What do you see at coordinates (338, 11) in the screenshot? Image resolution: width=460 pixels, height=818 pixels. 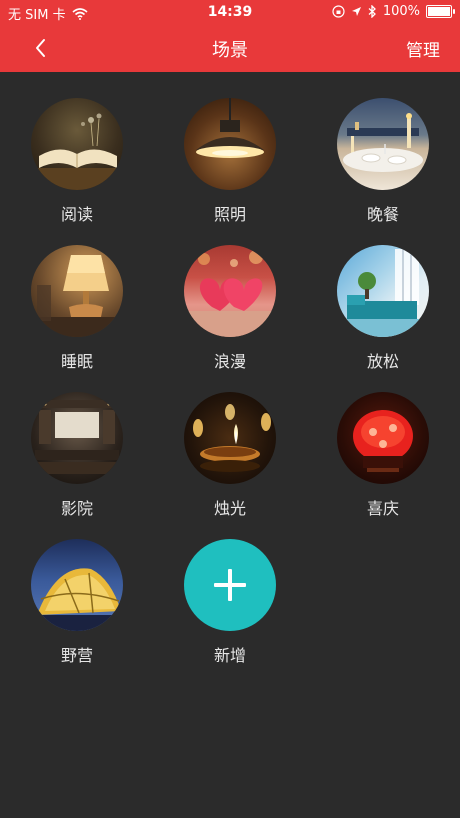 I see `lock-rotation-icon` at bounding box center [338, 11].